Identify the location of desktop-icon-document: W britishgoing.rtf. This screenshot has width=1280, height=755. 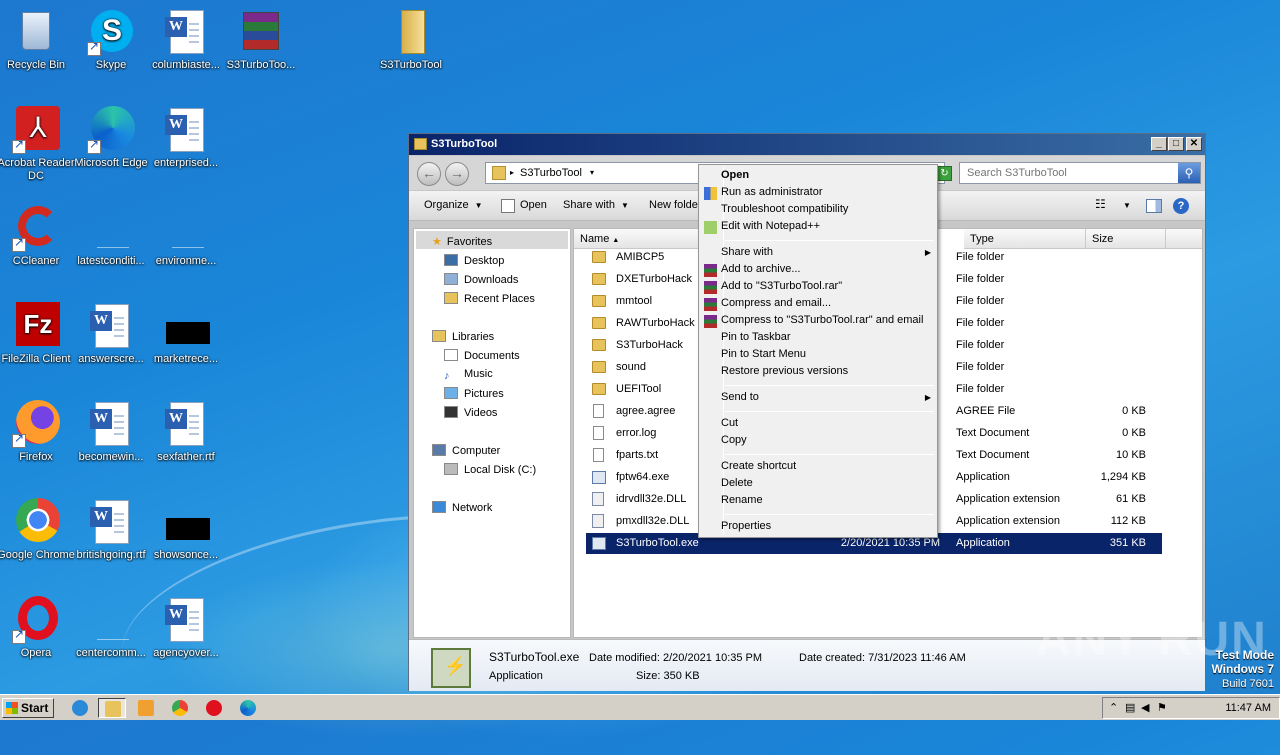
(111, 530).